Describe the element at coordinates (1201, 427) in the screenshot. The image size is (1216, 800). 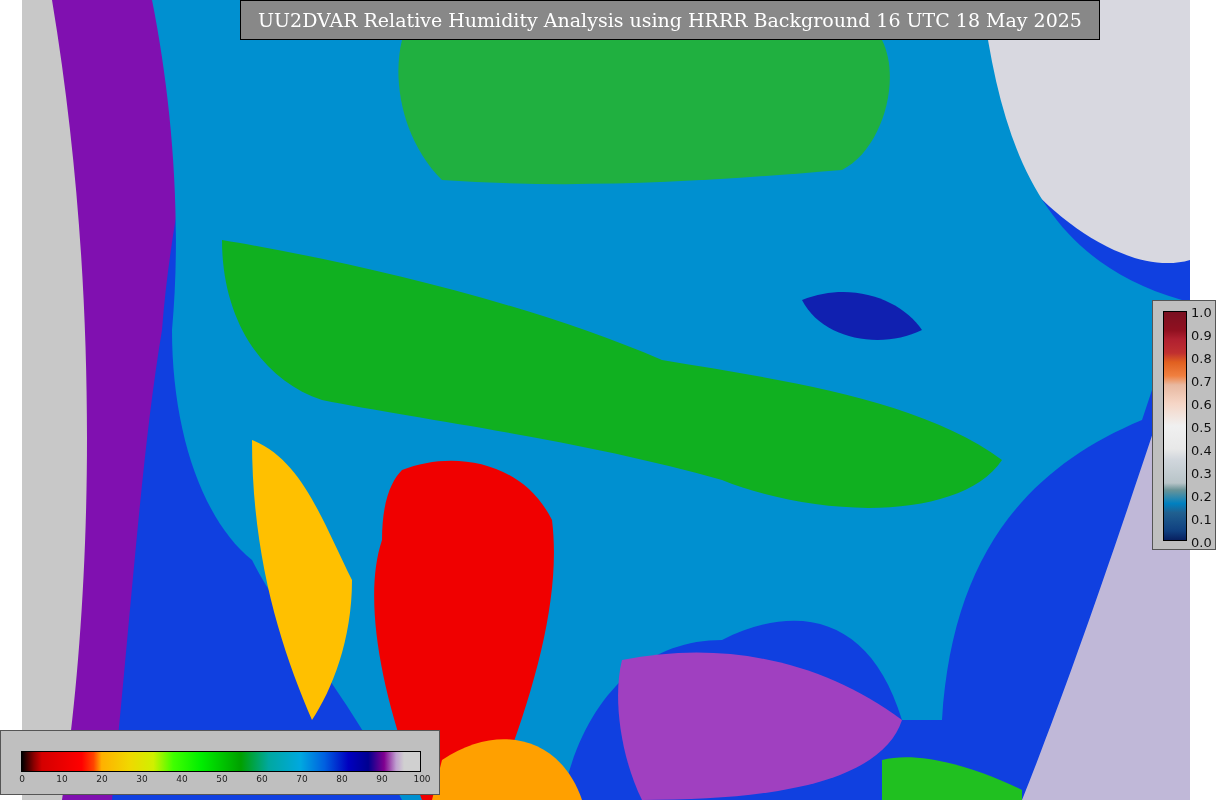
I see `tick-label: 0.5` at that location.